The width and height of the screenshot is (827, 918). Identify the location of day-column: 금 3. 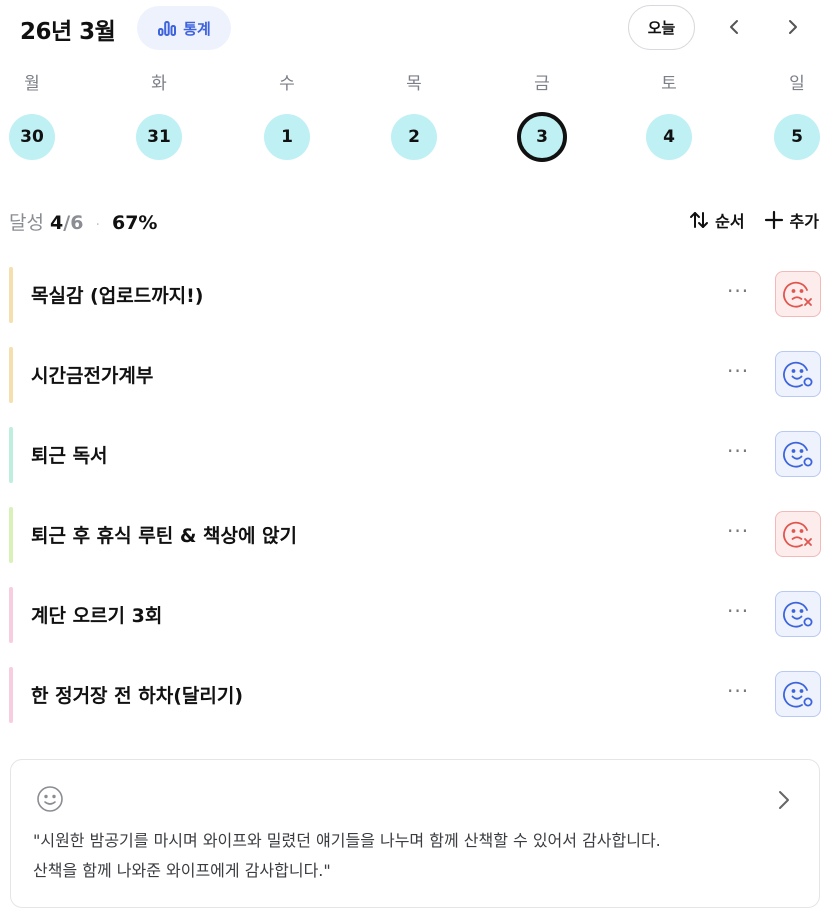
(542, 116).